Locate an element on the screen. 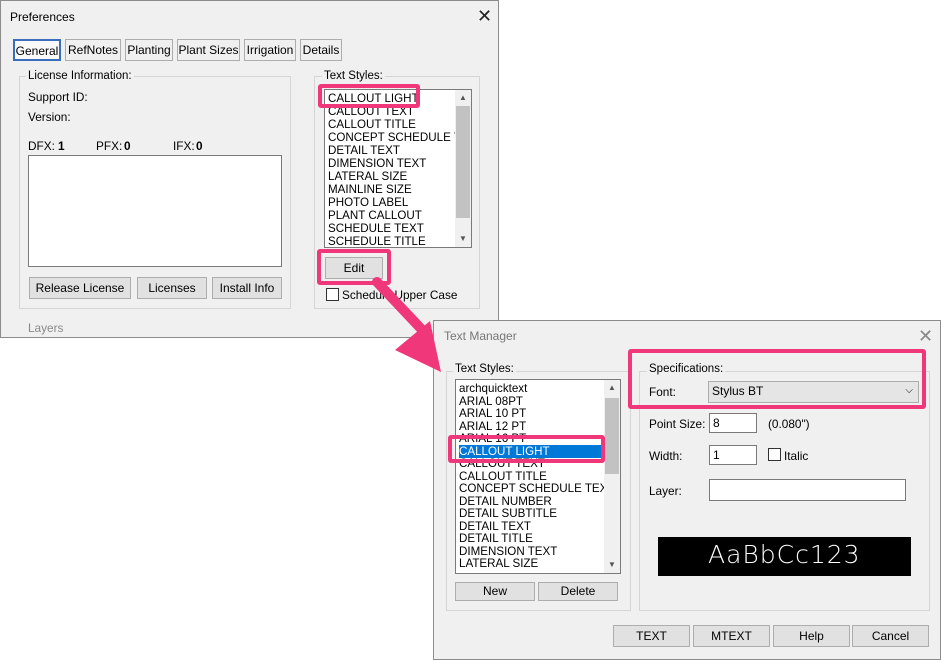 The width and height of the screenshot is (941, 660). tab-planting: Planting is located at coordinates (149, 50).